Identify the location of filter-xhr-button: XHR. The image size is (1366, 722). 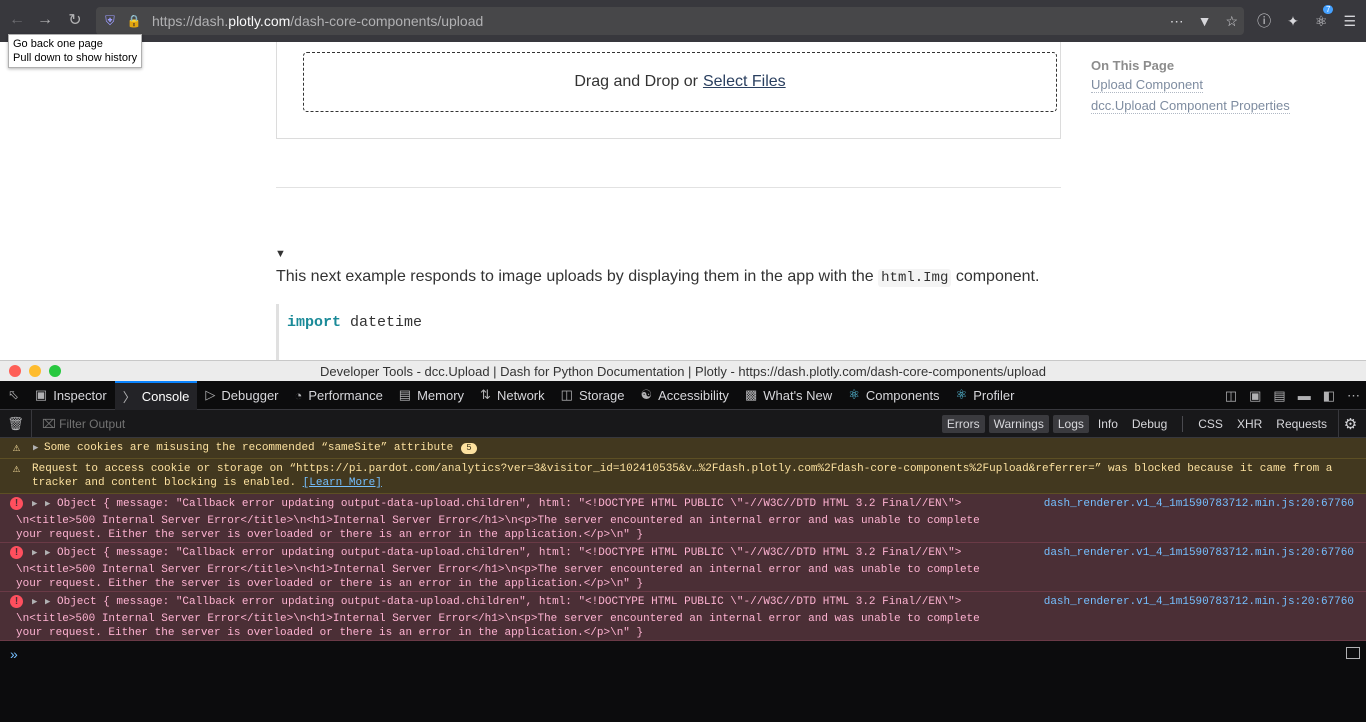
(1249, 424).